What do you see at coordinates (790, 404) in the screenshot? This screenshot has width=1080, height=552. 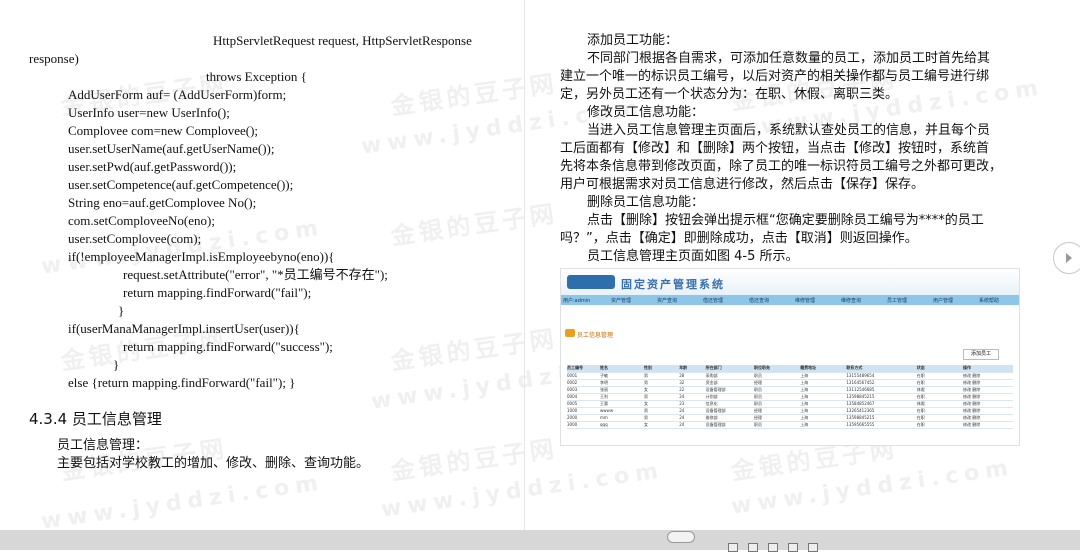 I see `table-row: 0005 王惠 女 23 信息化 职员 上海 13584852467 休假 修改 删除` at bounding box center [790, 404].